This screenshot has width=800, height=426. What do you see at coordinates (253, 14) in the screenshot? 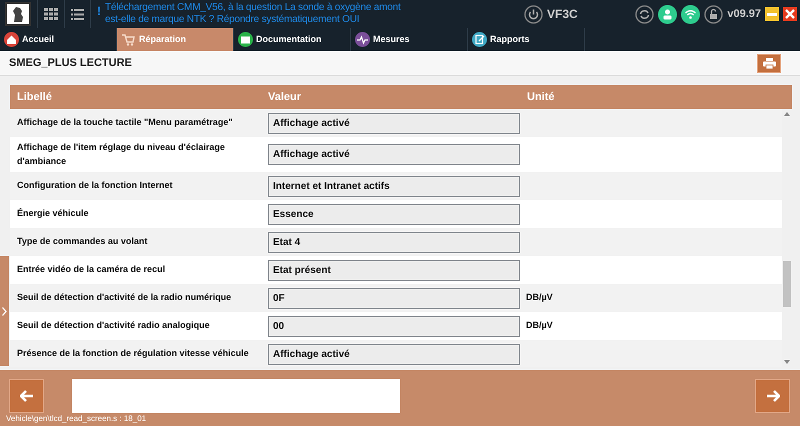
I see `notification-message: Téléchargement CMM_V56, à la question La sonde à oxygène amont est-elle de marque NTK ? Répondre systématiquement OUI` at bounding box center [253, 14].